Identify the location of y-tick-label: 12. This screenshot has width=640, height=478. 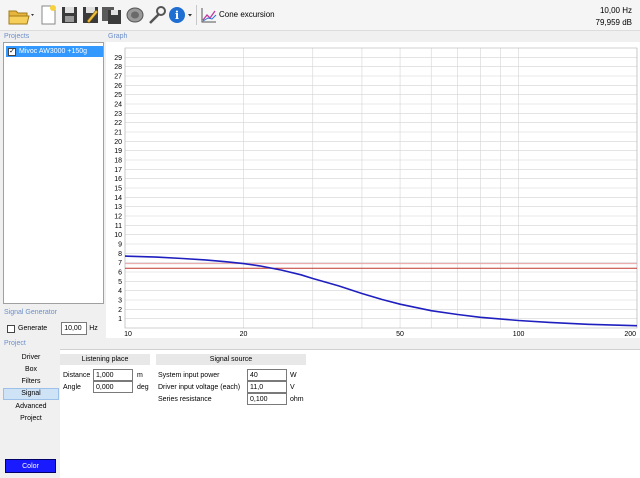
(118, 217).